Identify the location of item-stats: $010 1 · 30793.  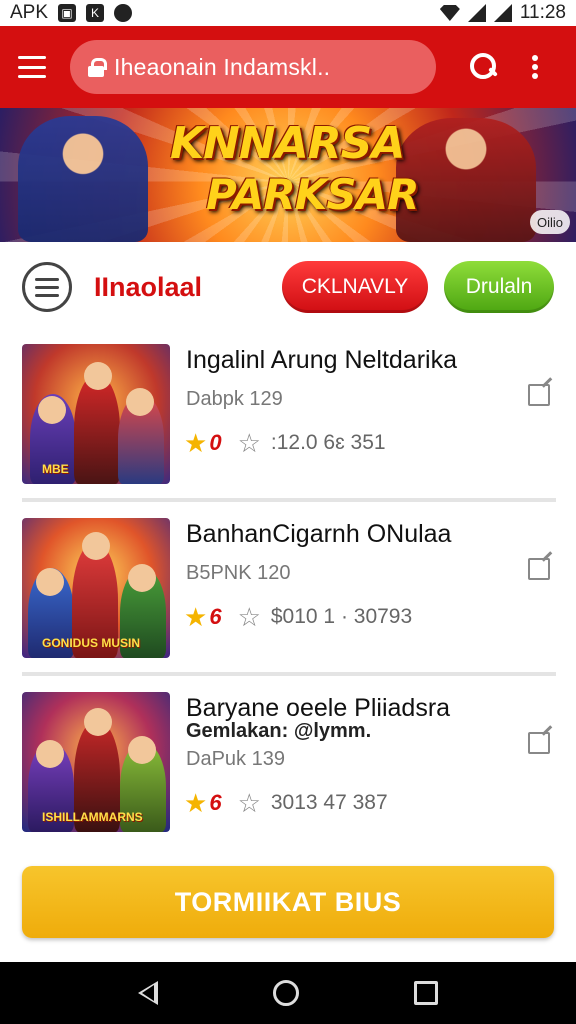
(341, 616).